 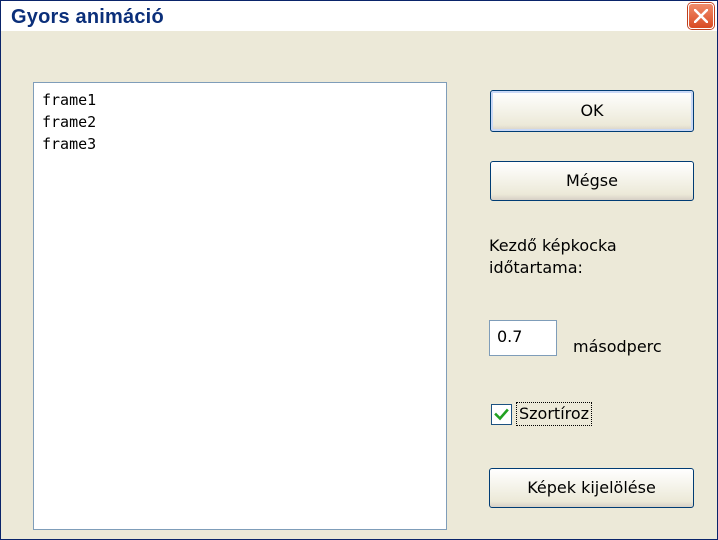 I want to click on duration-input: 0.7, so click(x=523, y=338).